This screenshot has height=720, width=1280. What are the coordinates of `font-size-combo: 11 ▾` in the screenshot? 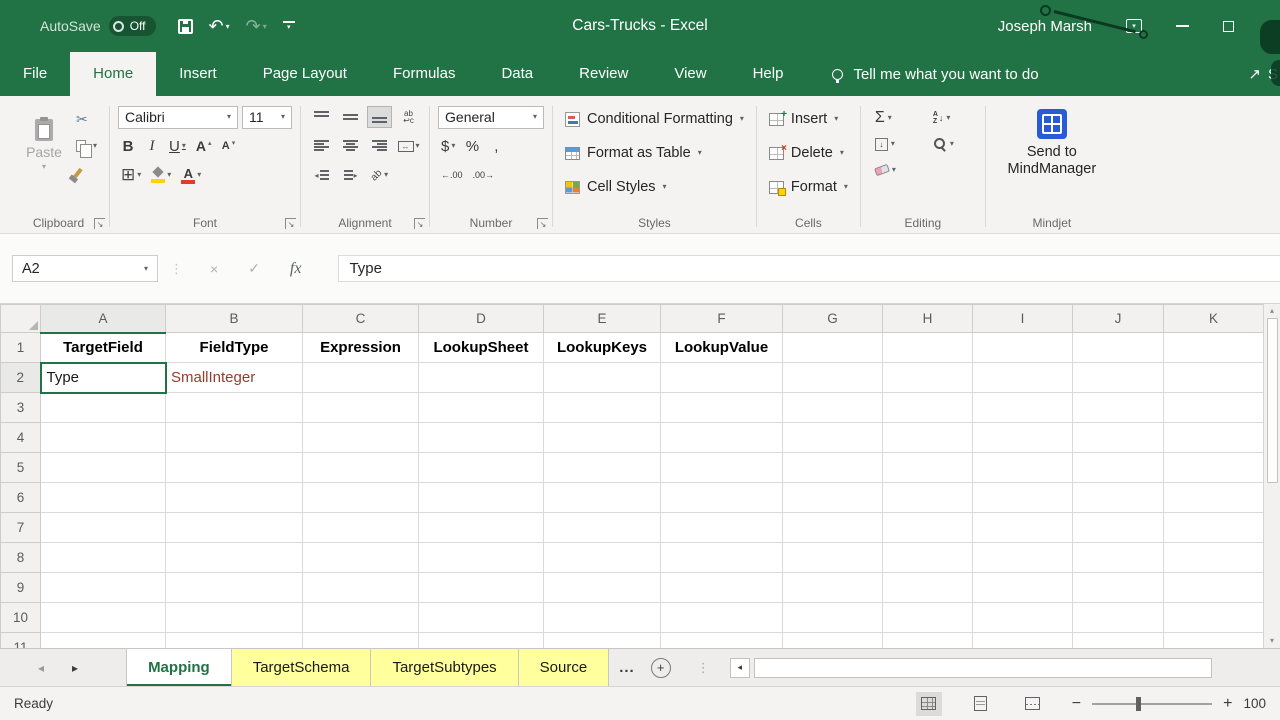 It's located at (267, 117).